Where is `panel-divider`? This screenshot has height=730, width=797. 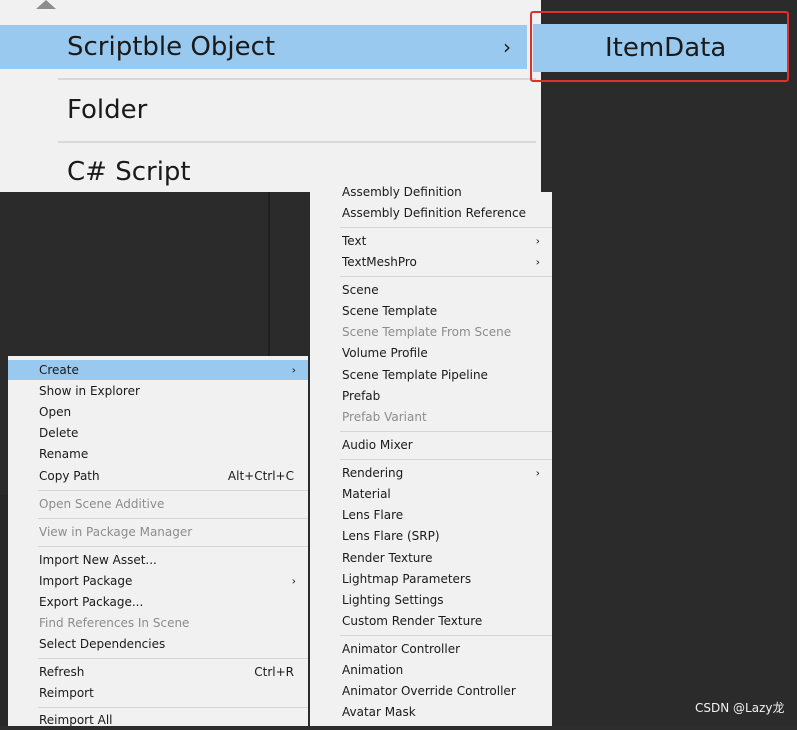
panel-divider is located at coordinates (269, 276).